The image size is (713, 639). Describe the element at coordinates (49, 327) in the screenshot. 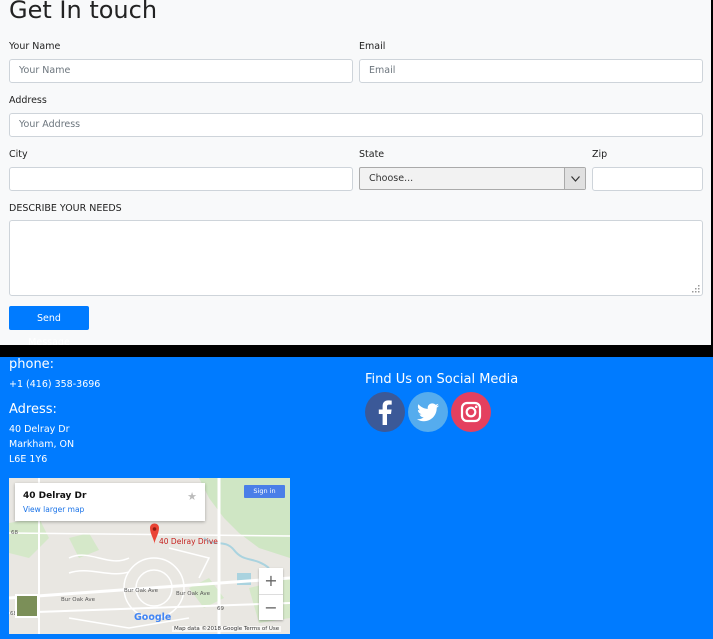

I see `send-message-button: Send Message` at that location.